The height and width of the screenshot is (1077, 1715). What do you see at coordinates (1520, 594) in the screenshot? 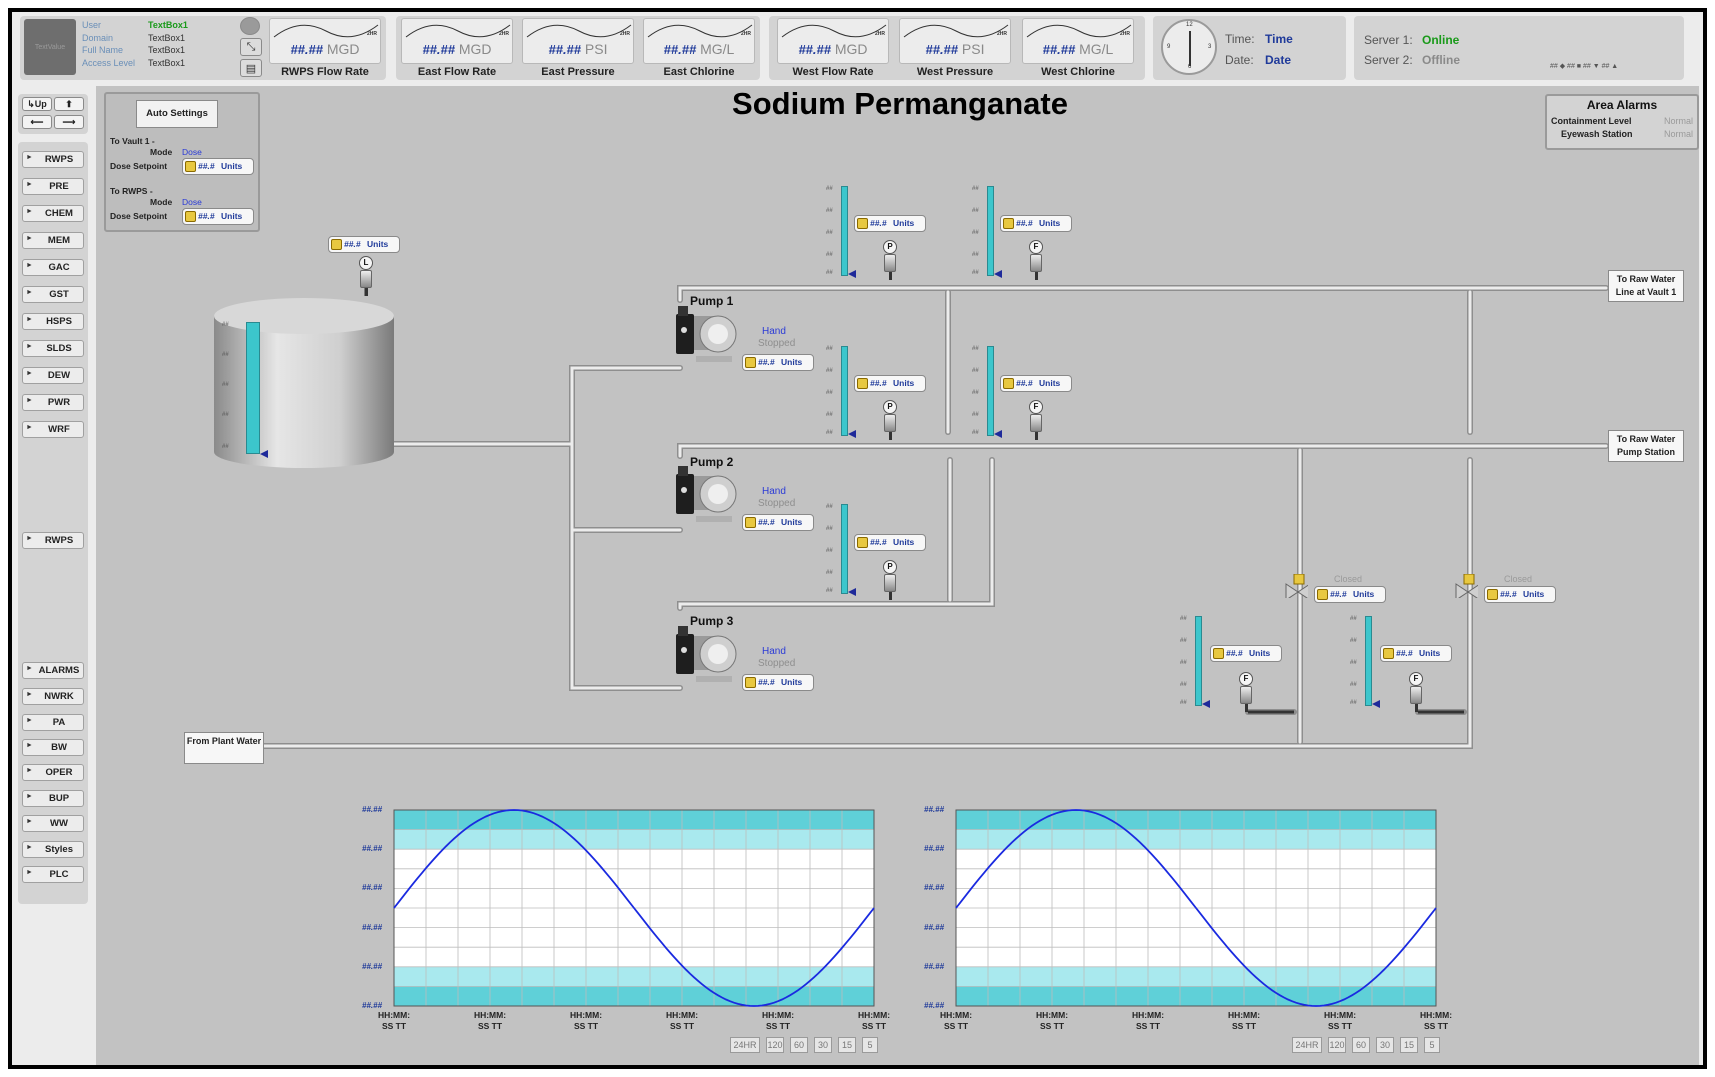
I see `valve-2-position-field: ##.# Units` at bounding box center [1520, 594].